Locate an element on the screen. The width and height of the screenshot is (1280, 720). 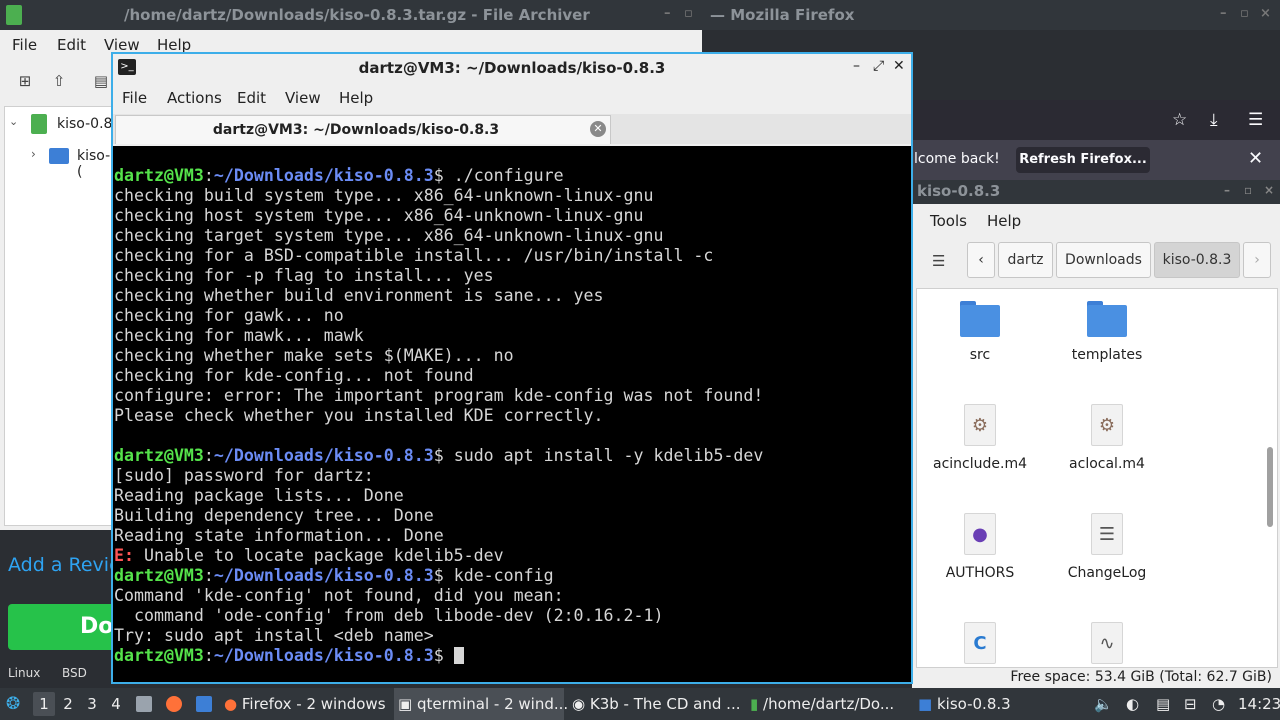
command-text: sudo apt install -y kdelib5-dev is located at coordinates (603, 455).